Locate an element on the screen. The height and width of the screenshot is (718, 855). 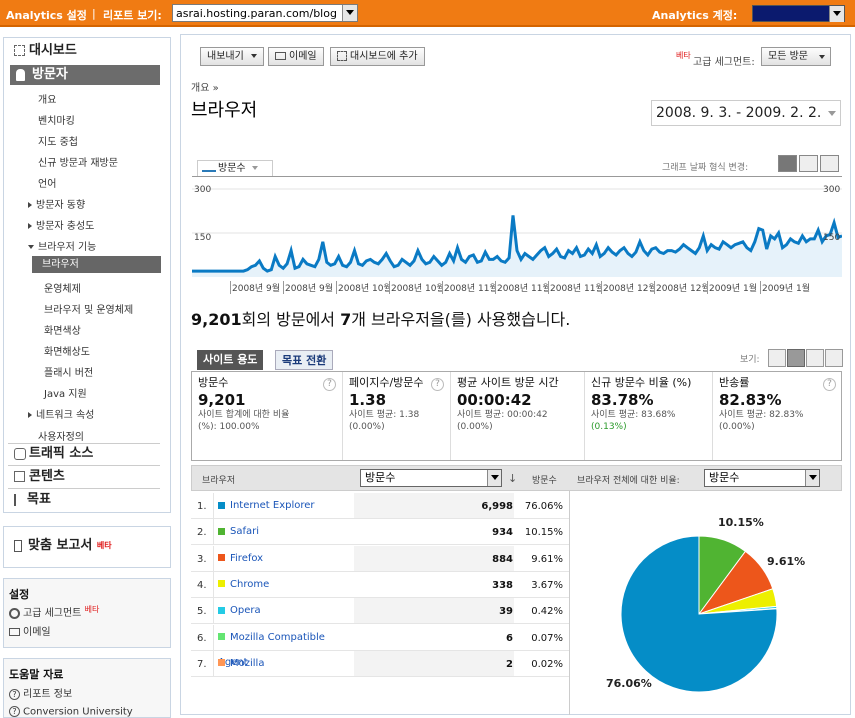
sidebar-item-overview: 개요 is located at coordinates (47, 98).